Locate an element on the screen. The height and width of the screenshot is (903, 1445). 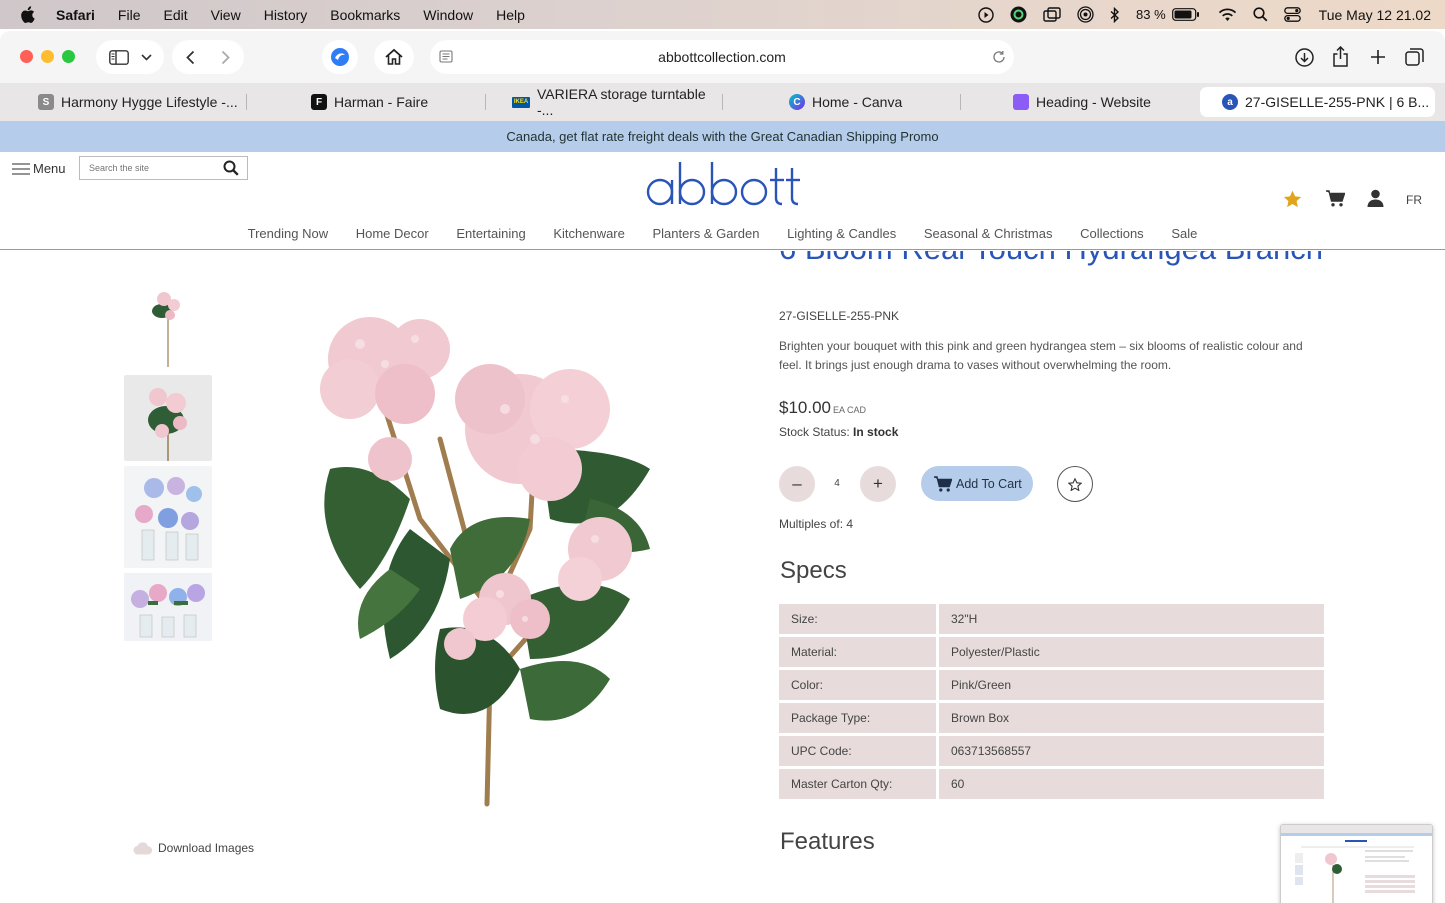
tab-canva-home: C Home - Canva is located at coordinates (868, 102).